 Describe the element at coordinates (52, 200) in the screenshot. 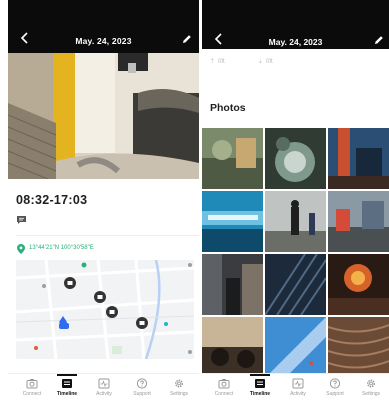

I see `time-range: 08:32-17:03` at that location.